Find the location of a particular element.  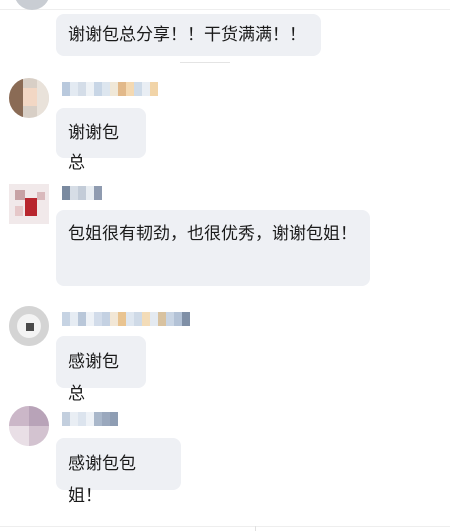

message-bubble: 包姐很有韧劲，也很优秀，谢谢包姐！ is located at coordinates (213, 248).